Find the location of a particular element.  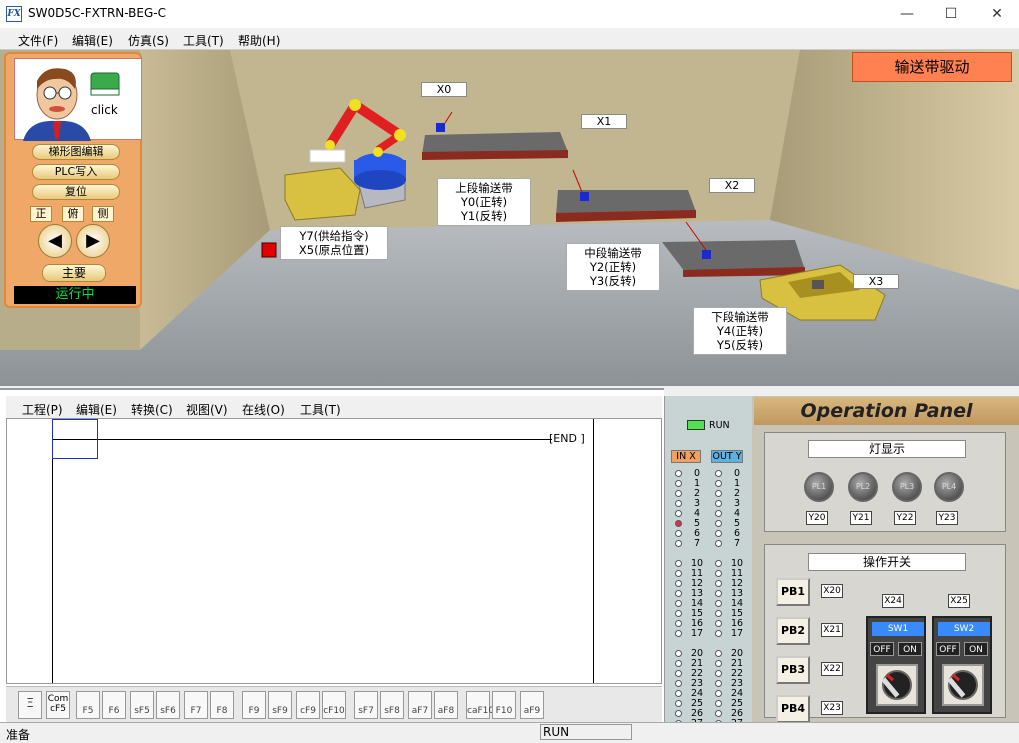

pushbutton-pb3: PB3 is located at coordinates (793, 670).